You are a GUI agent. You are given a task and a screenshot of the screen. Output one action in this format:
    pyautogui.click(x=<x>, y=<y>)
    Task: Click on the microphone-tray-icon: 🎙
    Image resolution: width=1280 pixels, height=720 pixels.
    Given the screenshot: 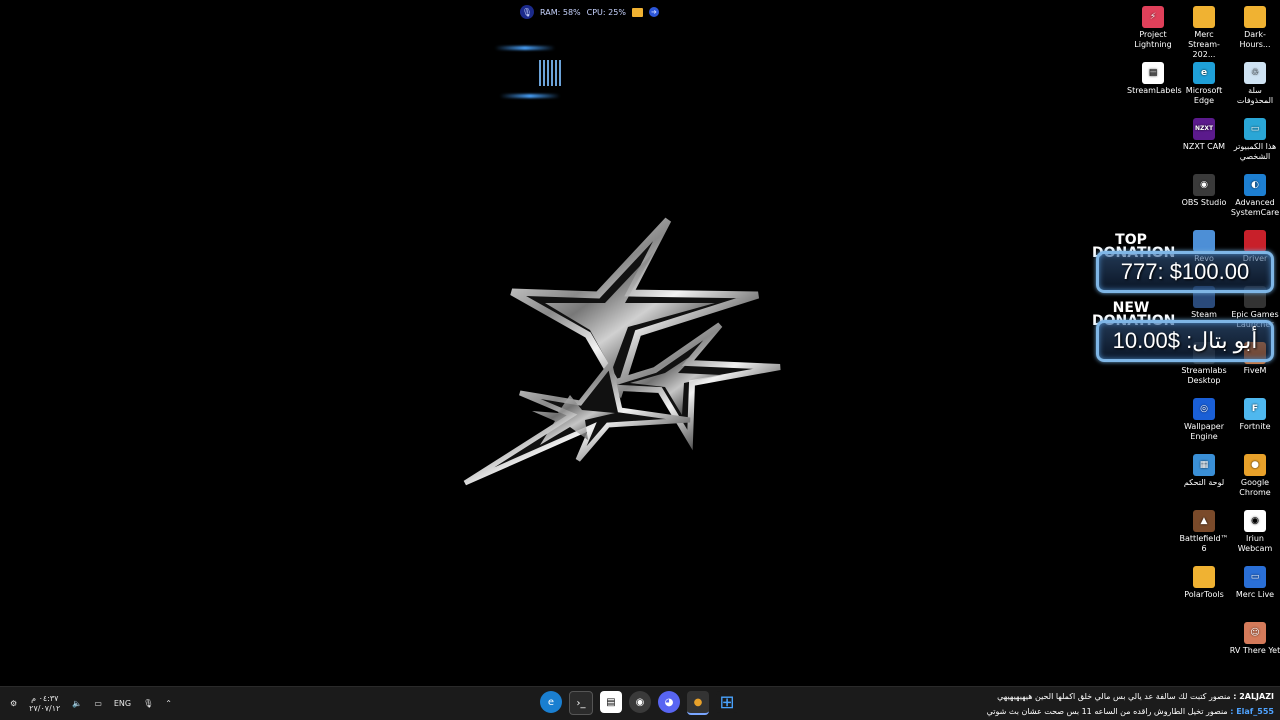 What is the action you would take?
    pyautogui.click(x=148, y=703)
    